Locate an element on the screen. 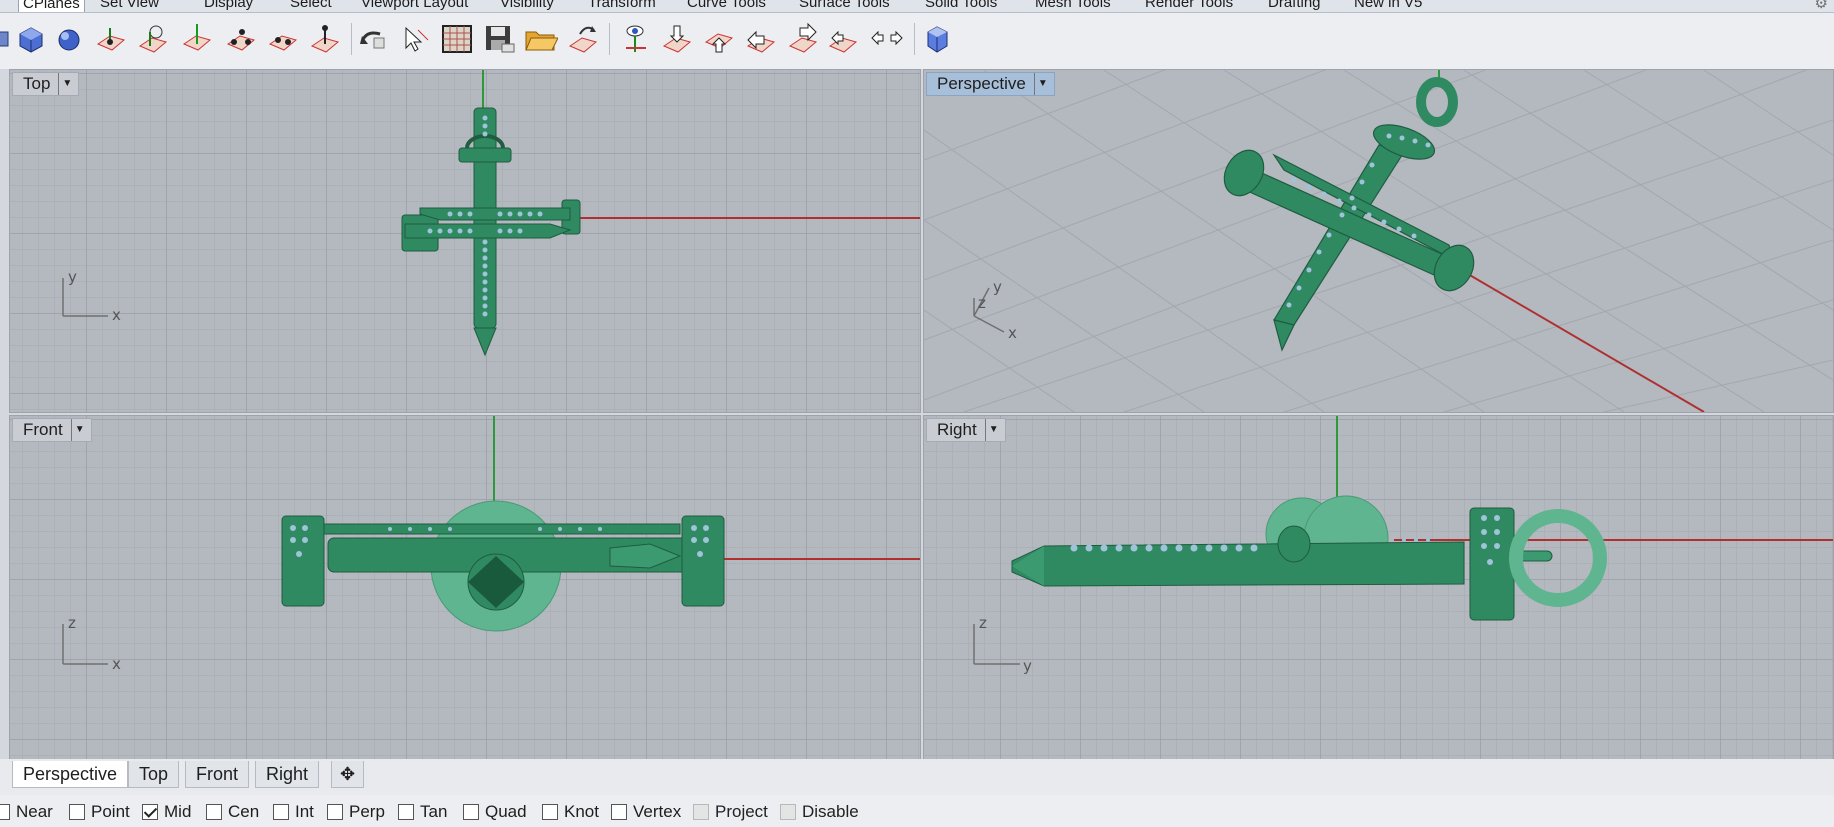 This screenshot has height=827, width=1834. osnap-cen: Cen is located at coordinates (232, 812).